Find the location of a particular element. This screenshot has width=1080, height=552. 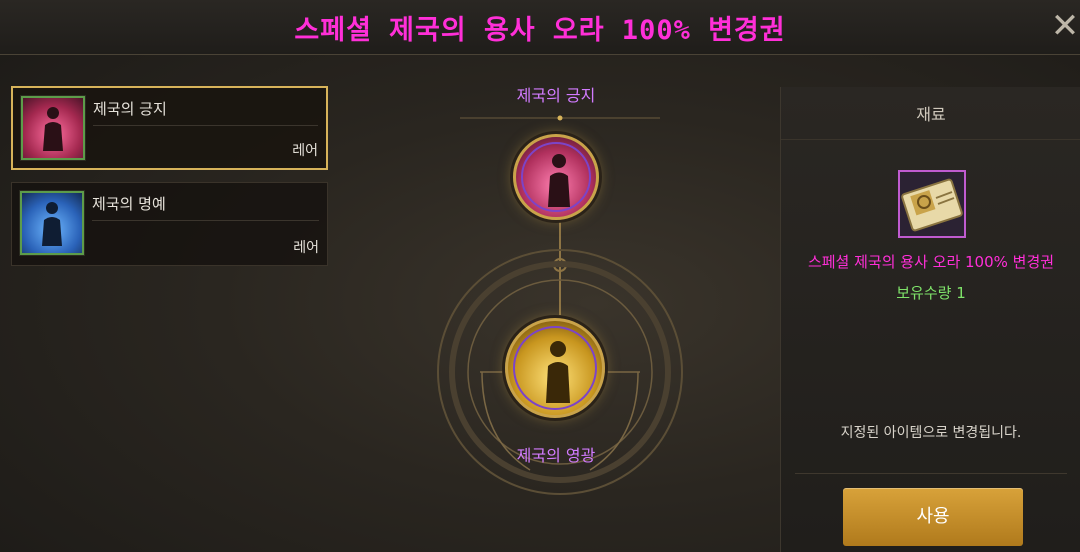

aura-pink-thumbnail is located at coordinates (53, 128).